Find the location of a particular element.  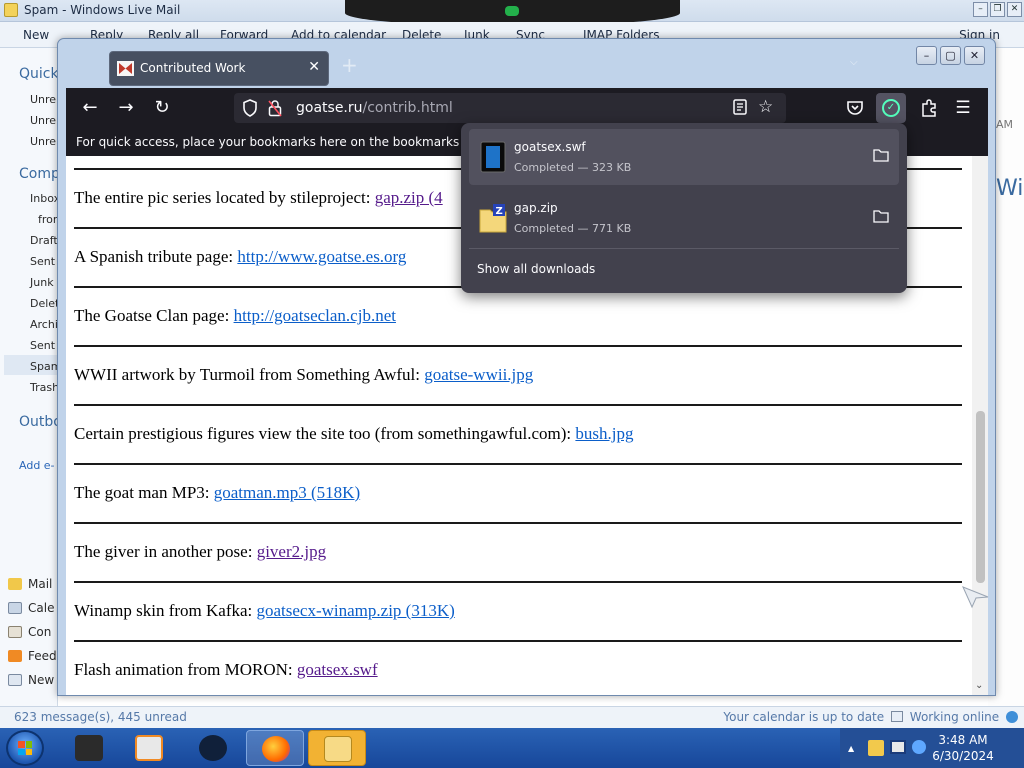

quick-views-header: Quick is located at coordinates (38, 74).